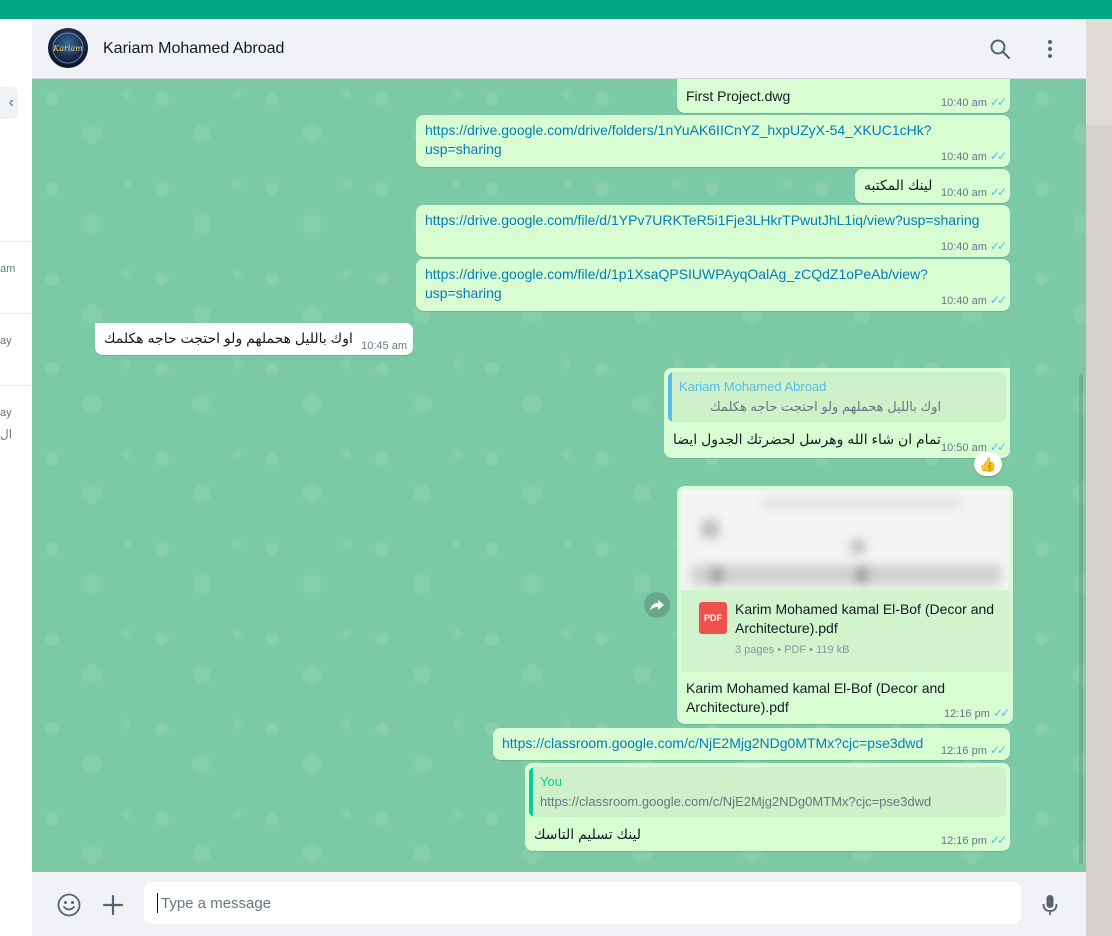 The image size is (1112, 936). I want to click on message-input-placeholder: Type a message, so click(216, 903).